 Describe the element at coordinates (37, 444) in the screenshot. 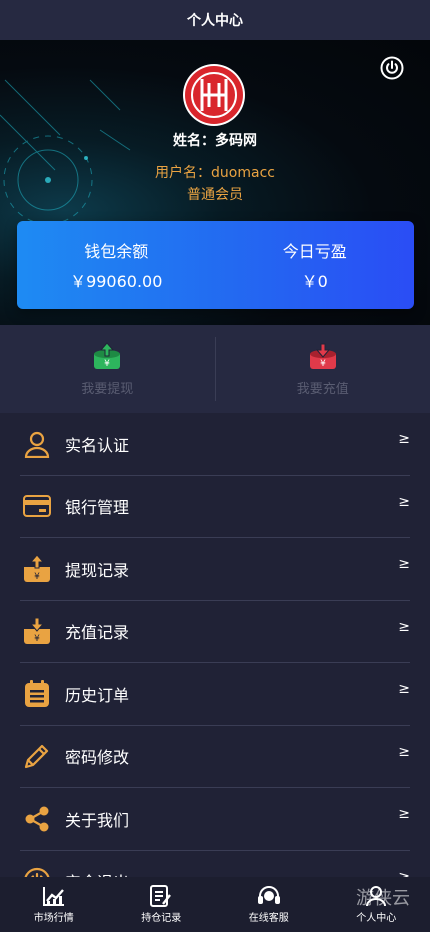

I see `user-icon` at that location.